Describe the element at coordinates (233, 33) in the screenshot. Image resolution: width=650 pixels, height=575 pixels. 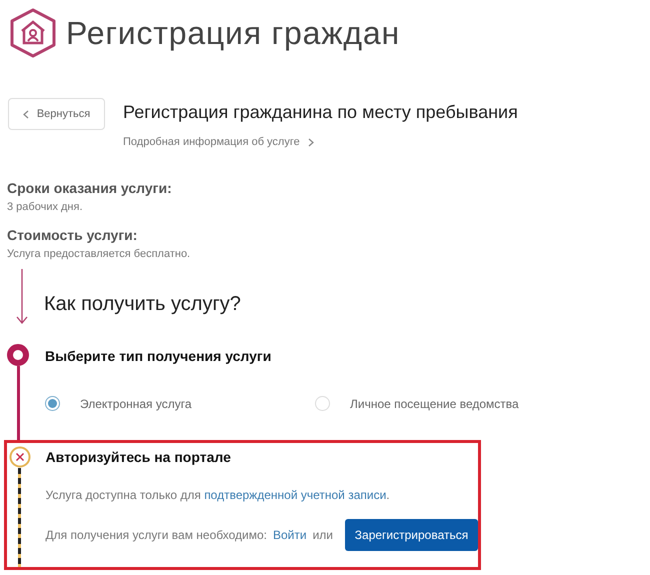
I see `page-title: Регистрация граждан` at that location.